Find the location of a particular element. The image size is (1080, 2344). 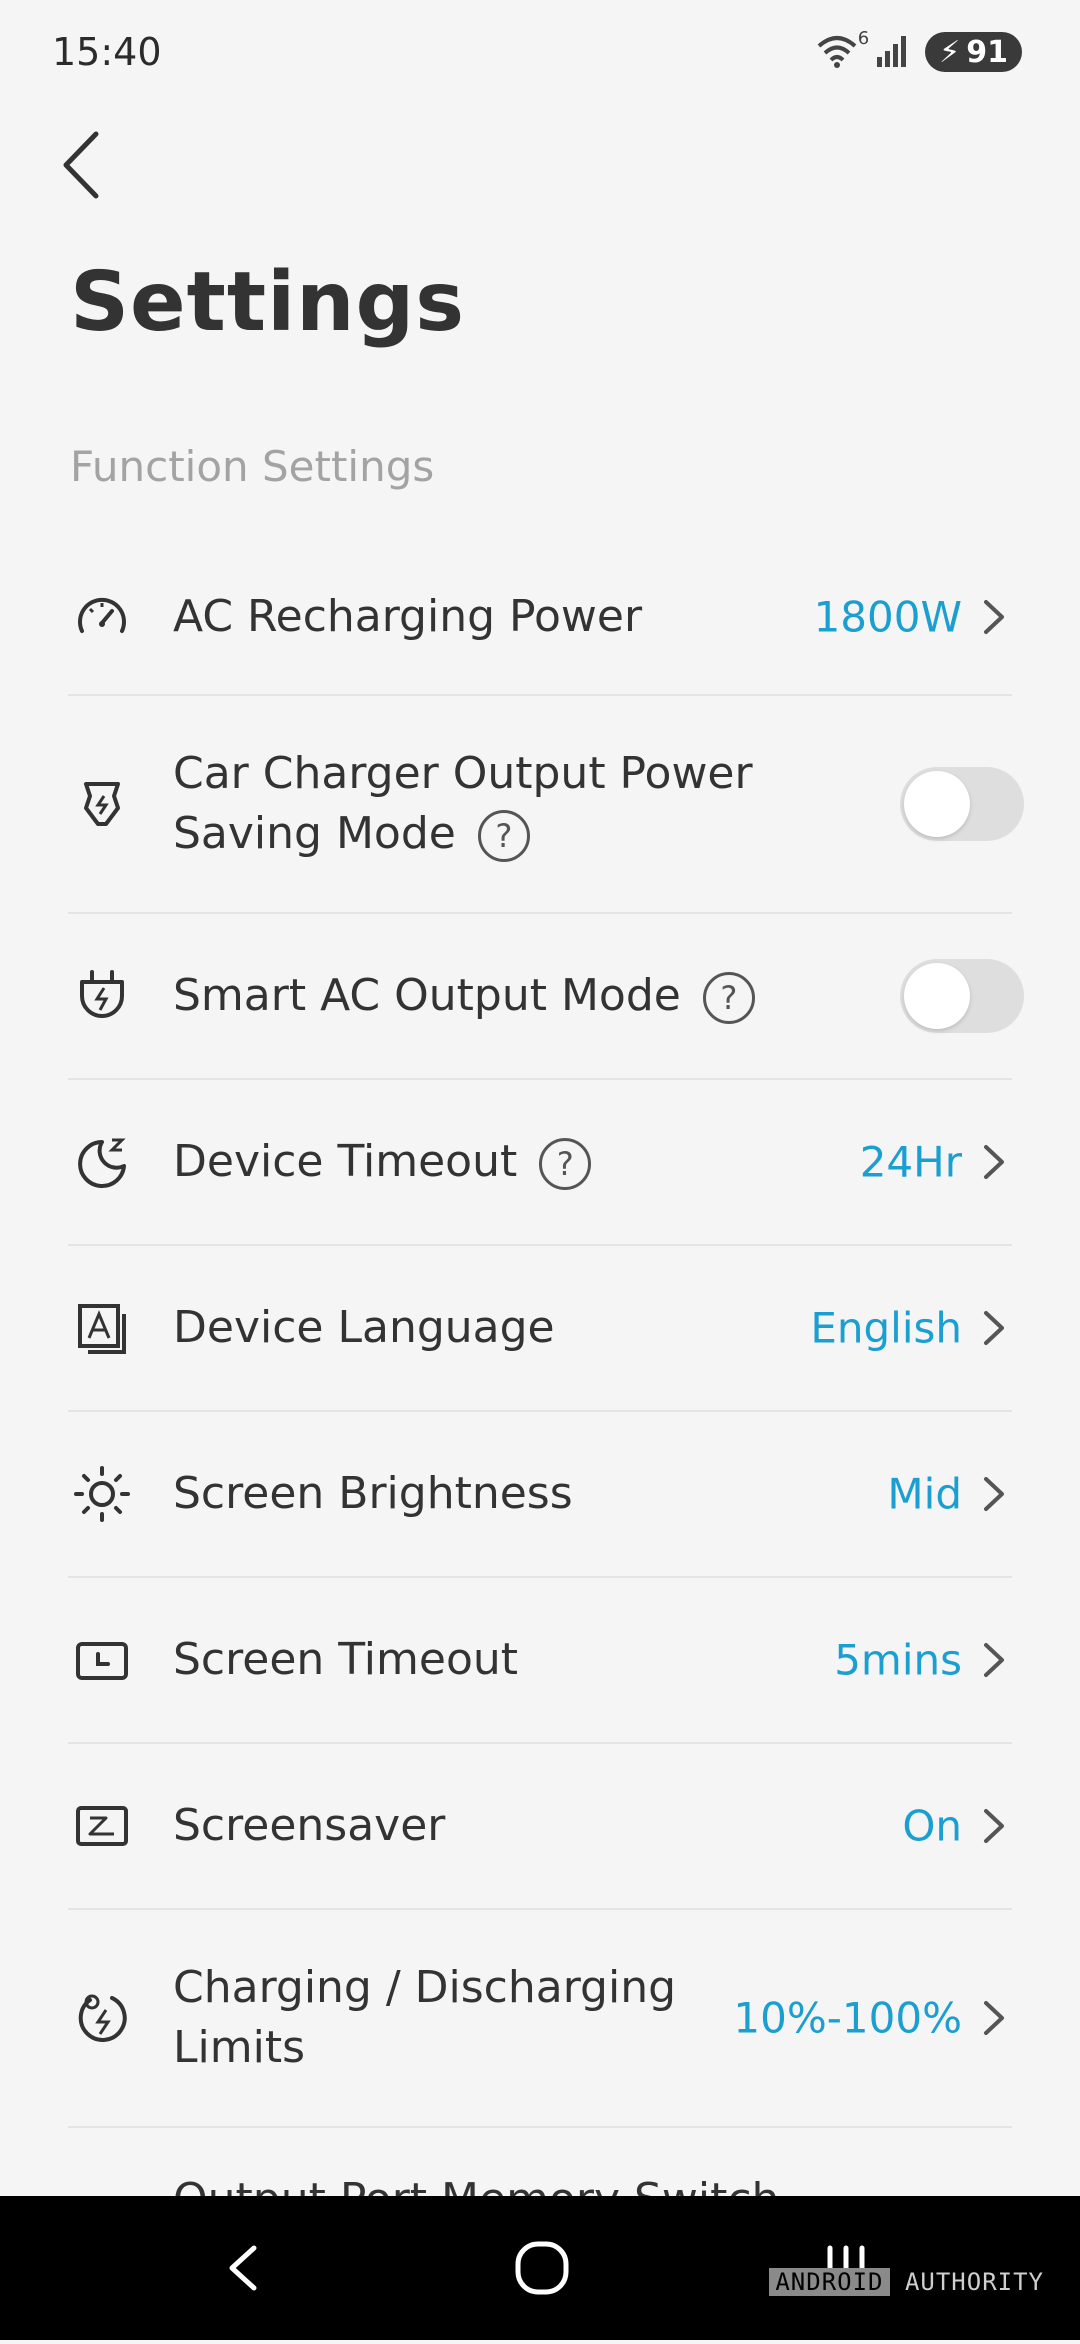

setting-device-language: Device Language English is located at coordinates (540, 1329).